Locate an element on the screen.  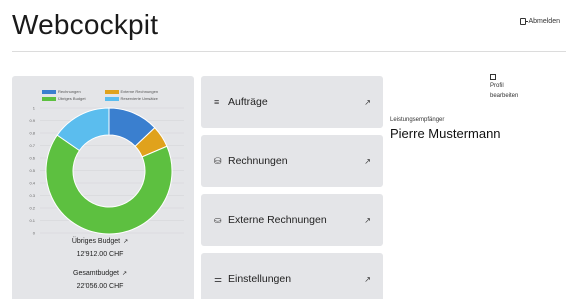
y-tick-label: 0 is located at coordinates (34, 233).